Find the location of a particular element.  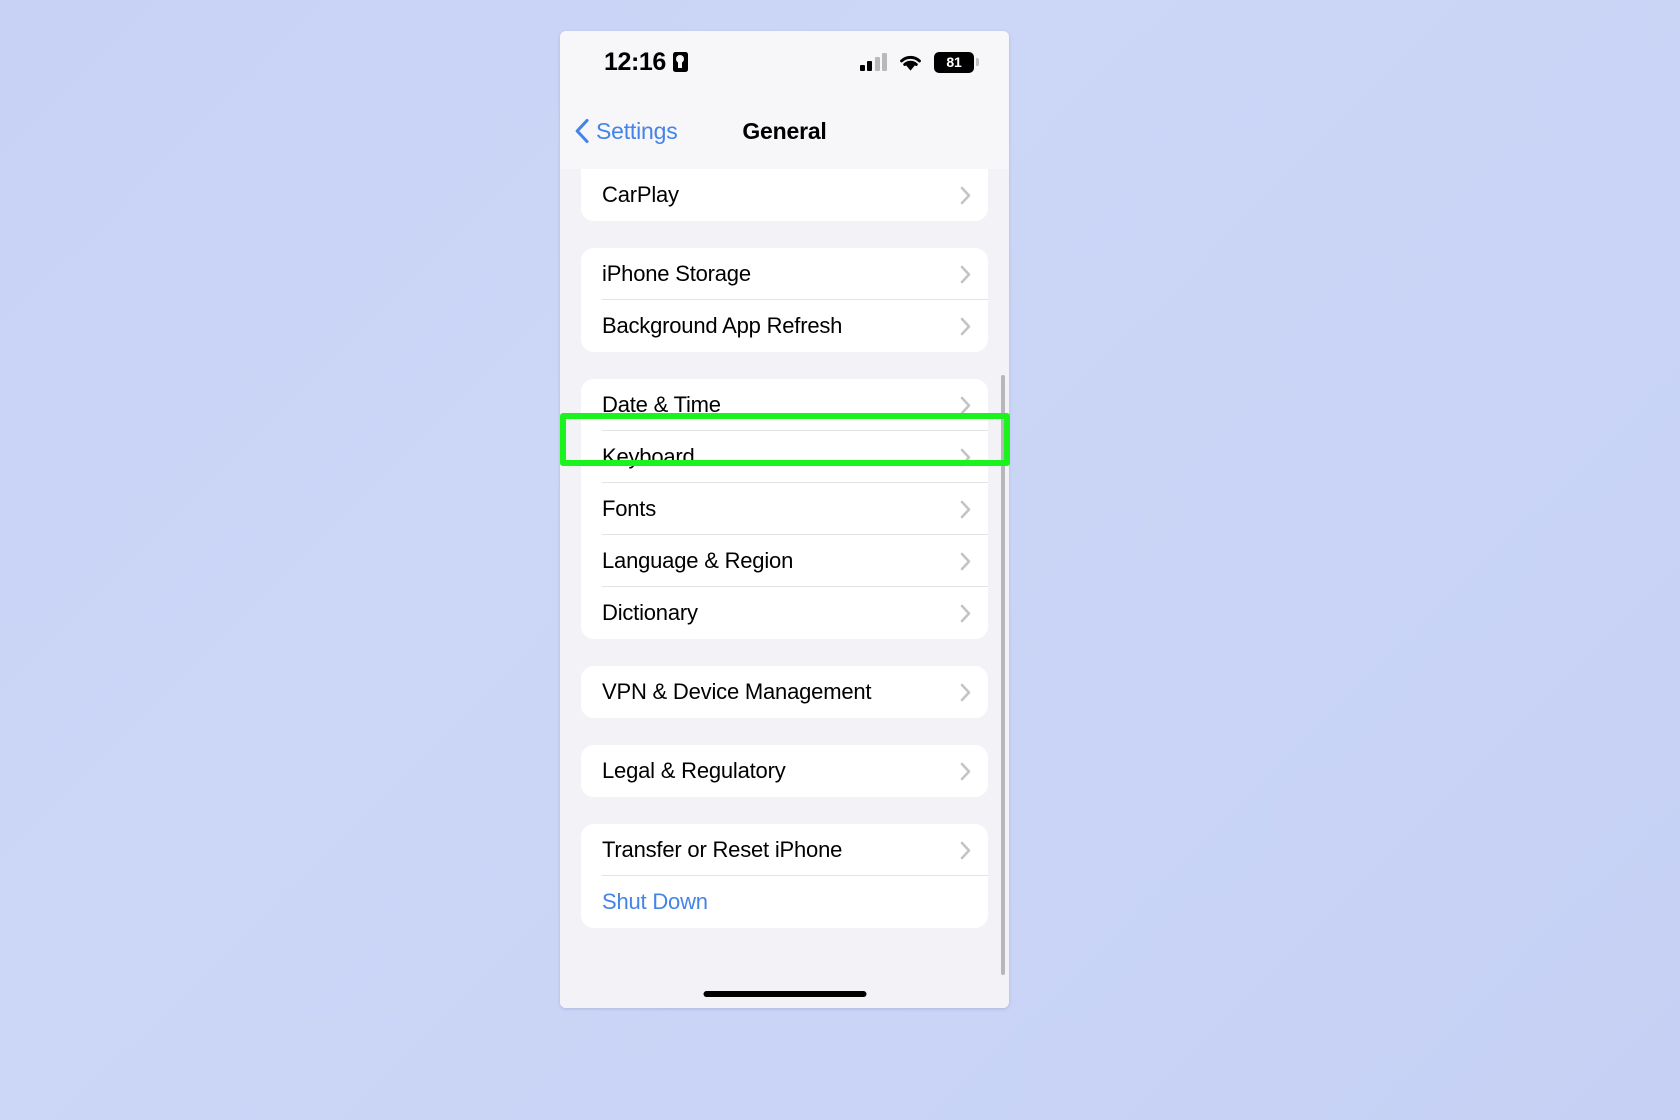

settings-group: VPN & Device Management is located at coordinates (784, 692).